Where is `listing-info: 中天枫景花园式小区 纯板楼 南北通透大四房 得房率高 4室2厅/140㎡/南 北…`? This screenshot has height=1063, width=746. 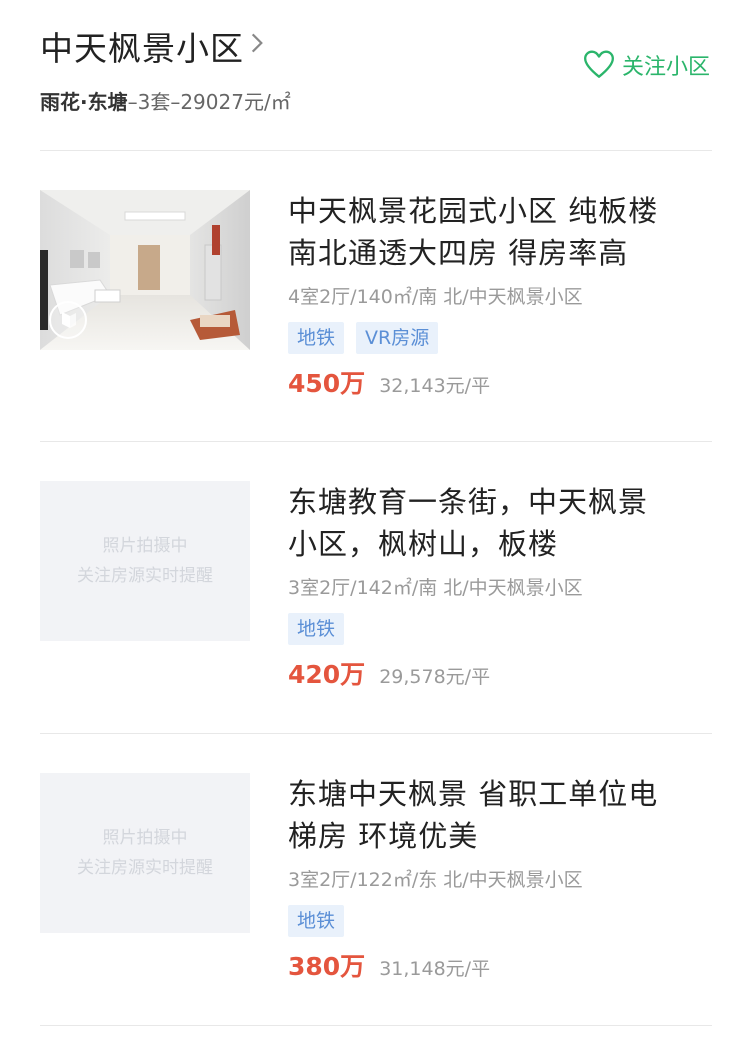 listing-info: 中天枫景花园式小区 纯板楼 南北通透大四房 得房率高 4室2厅/140㎡/南 北… is located at coordinates (498, 296).